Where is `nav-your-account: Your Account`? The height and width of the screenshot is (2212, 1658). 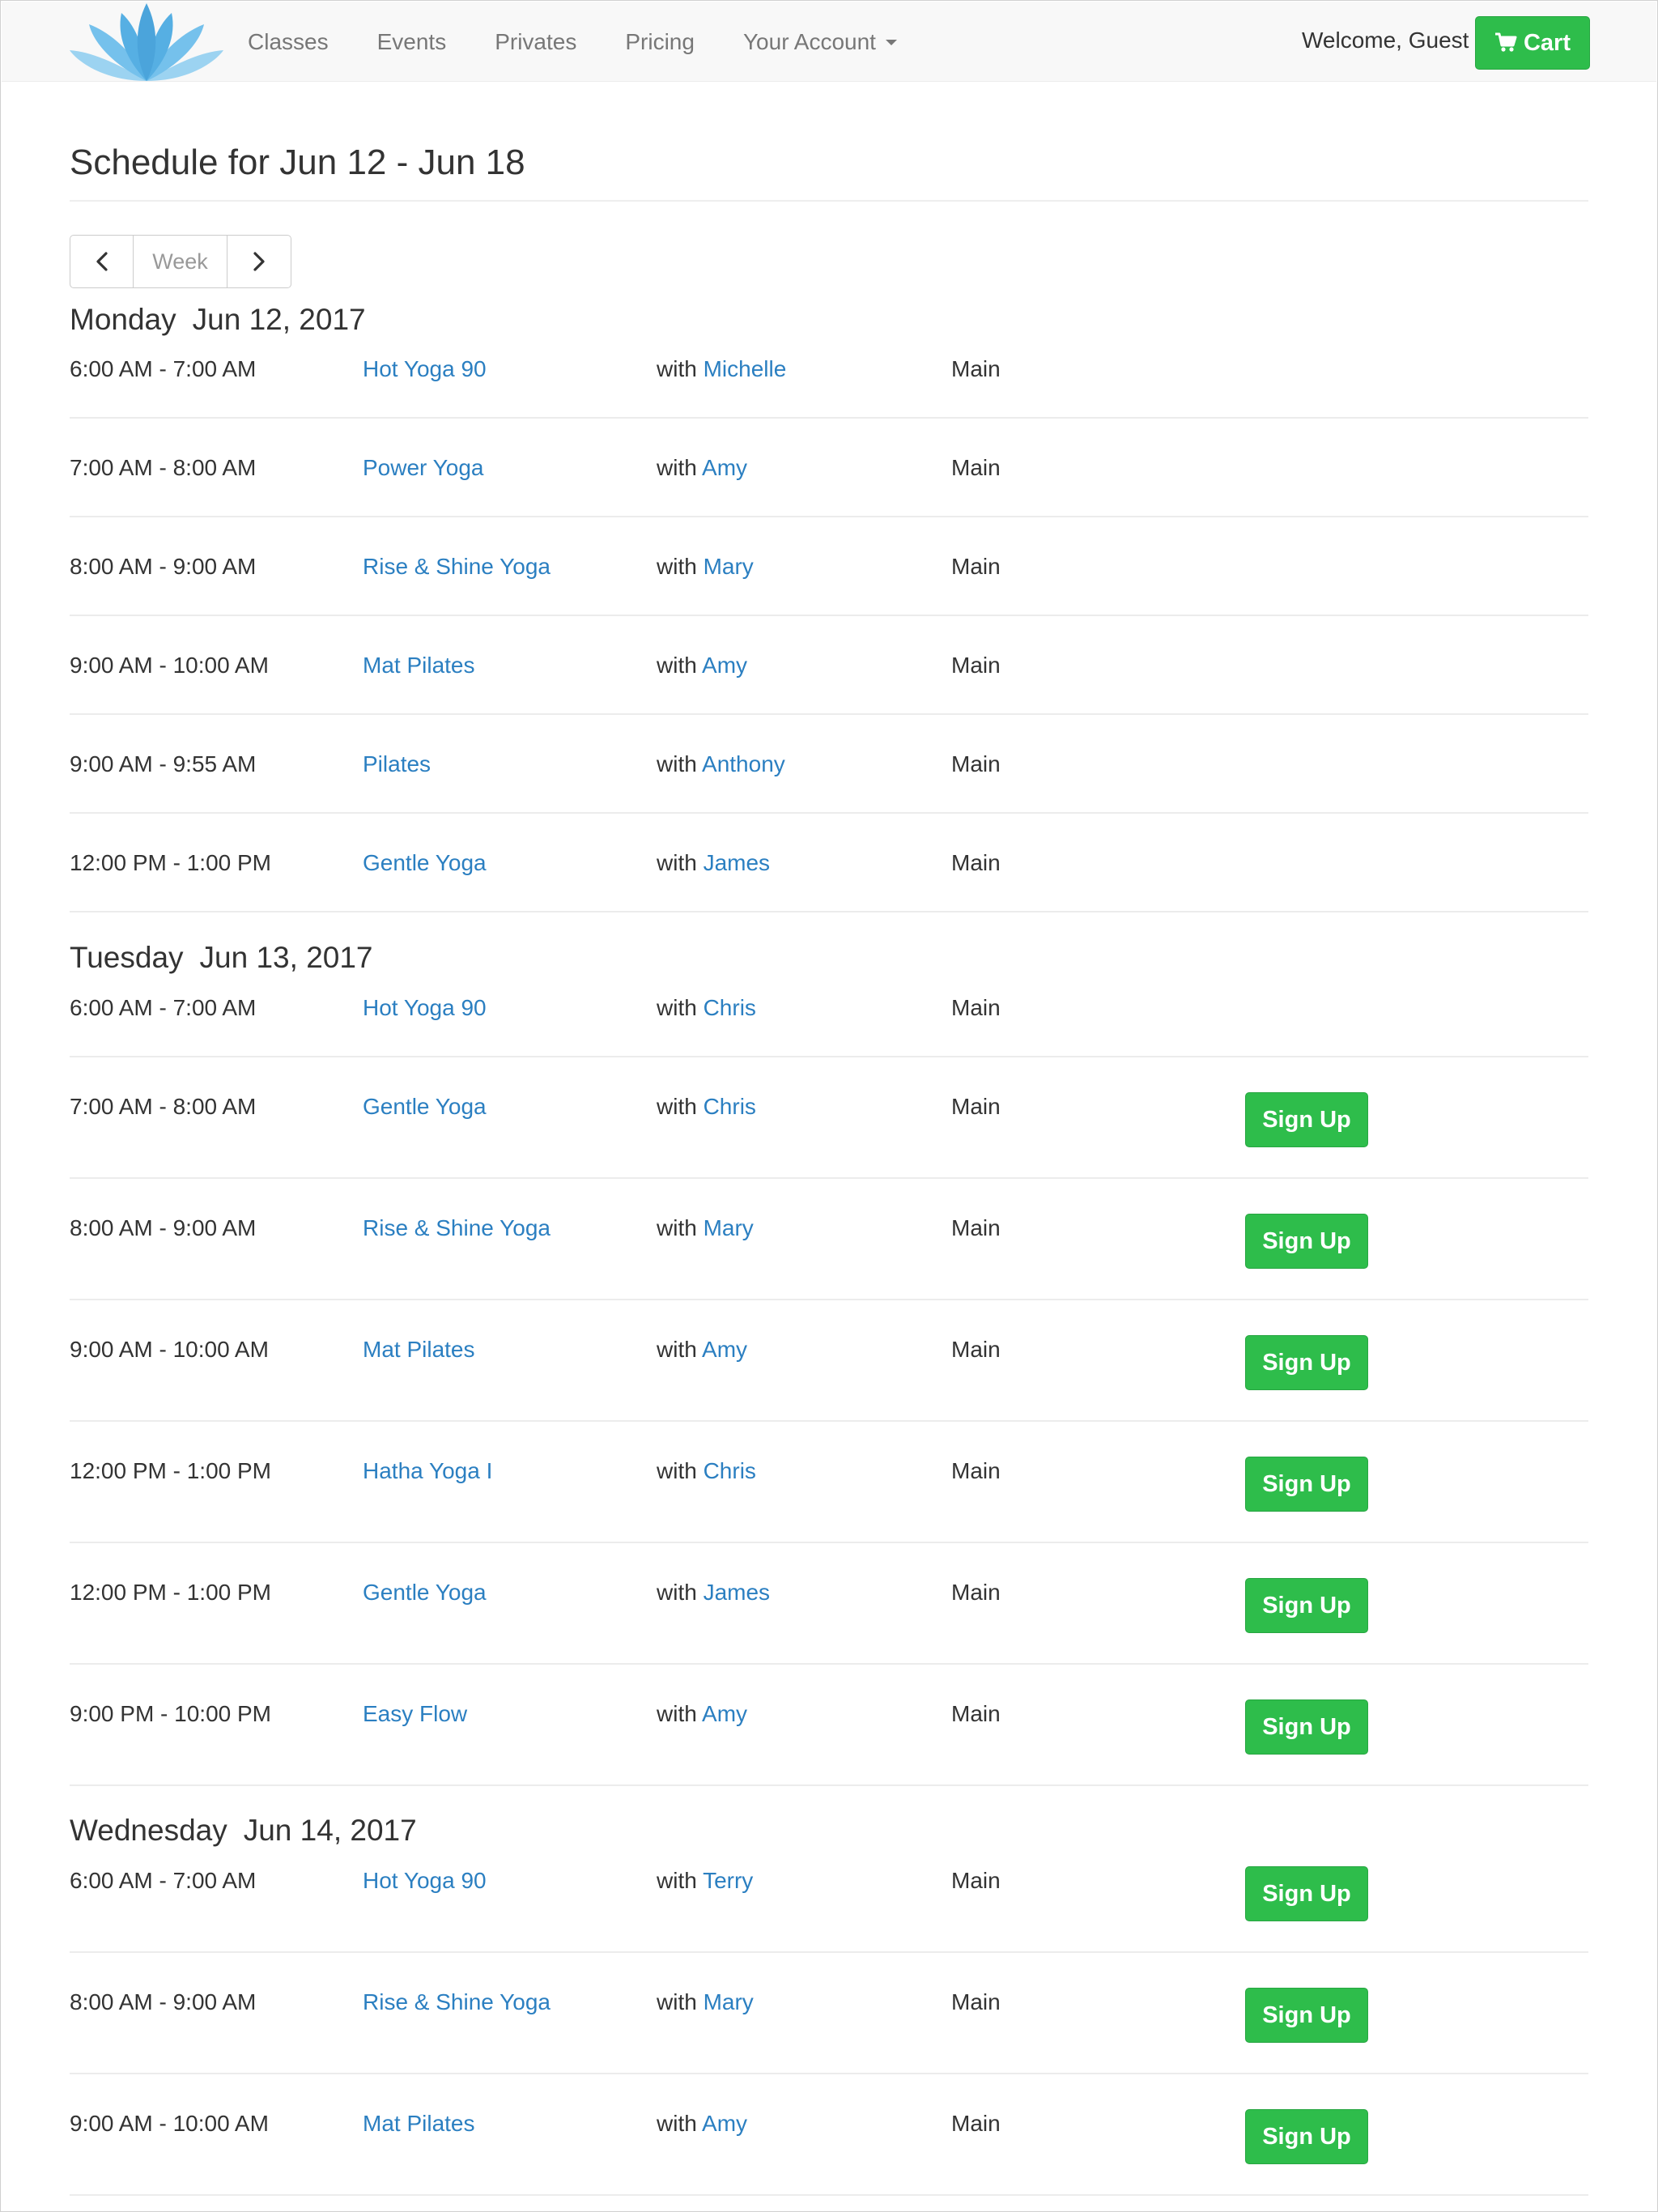 nav-your-account: Your Account is located at coordinates (820, 42).